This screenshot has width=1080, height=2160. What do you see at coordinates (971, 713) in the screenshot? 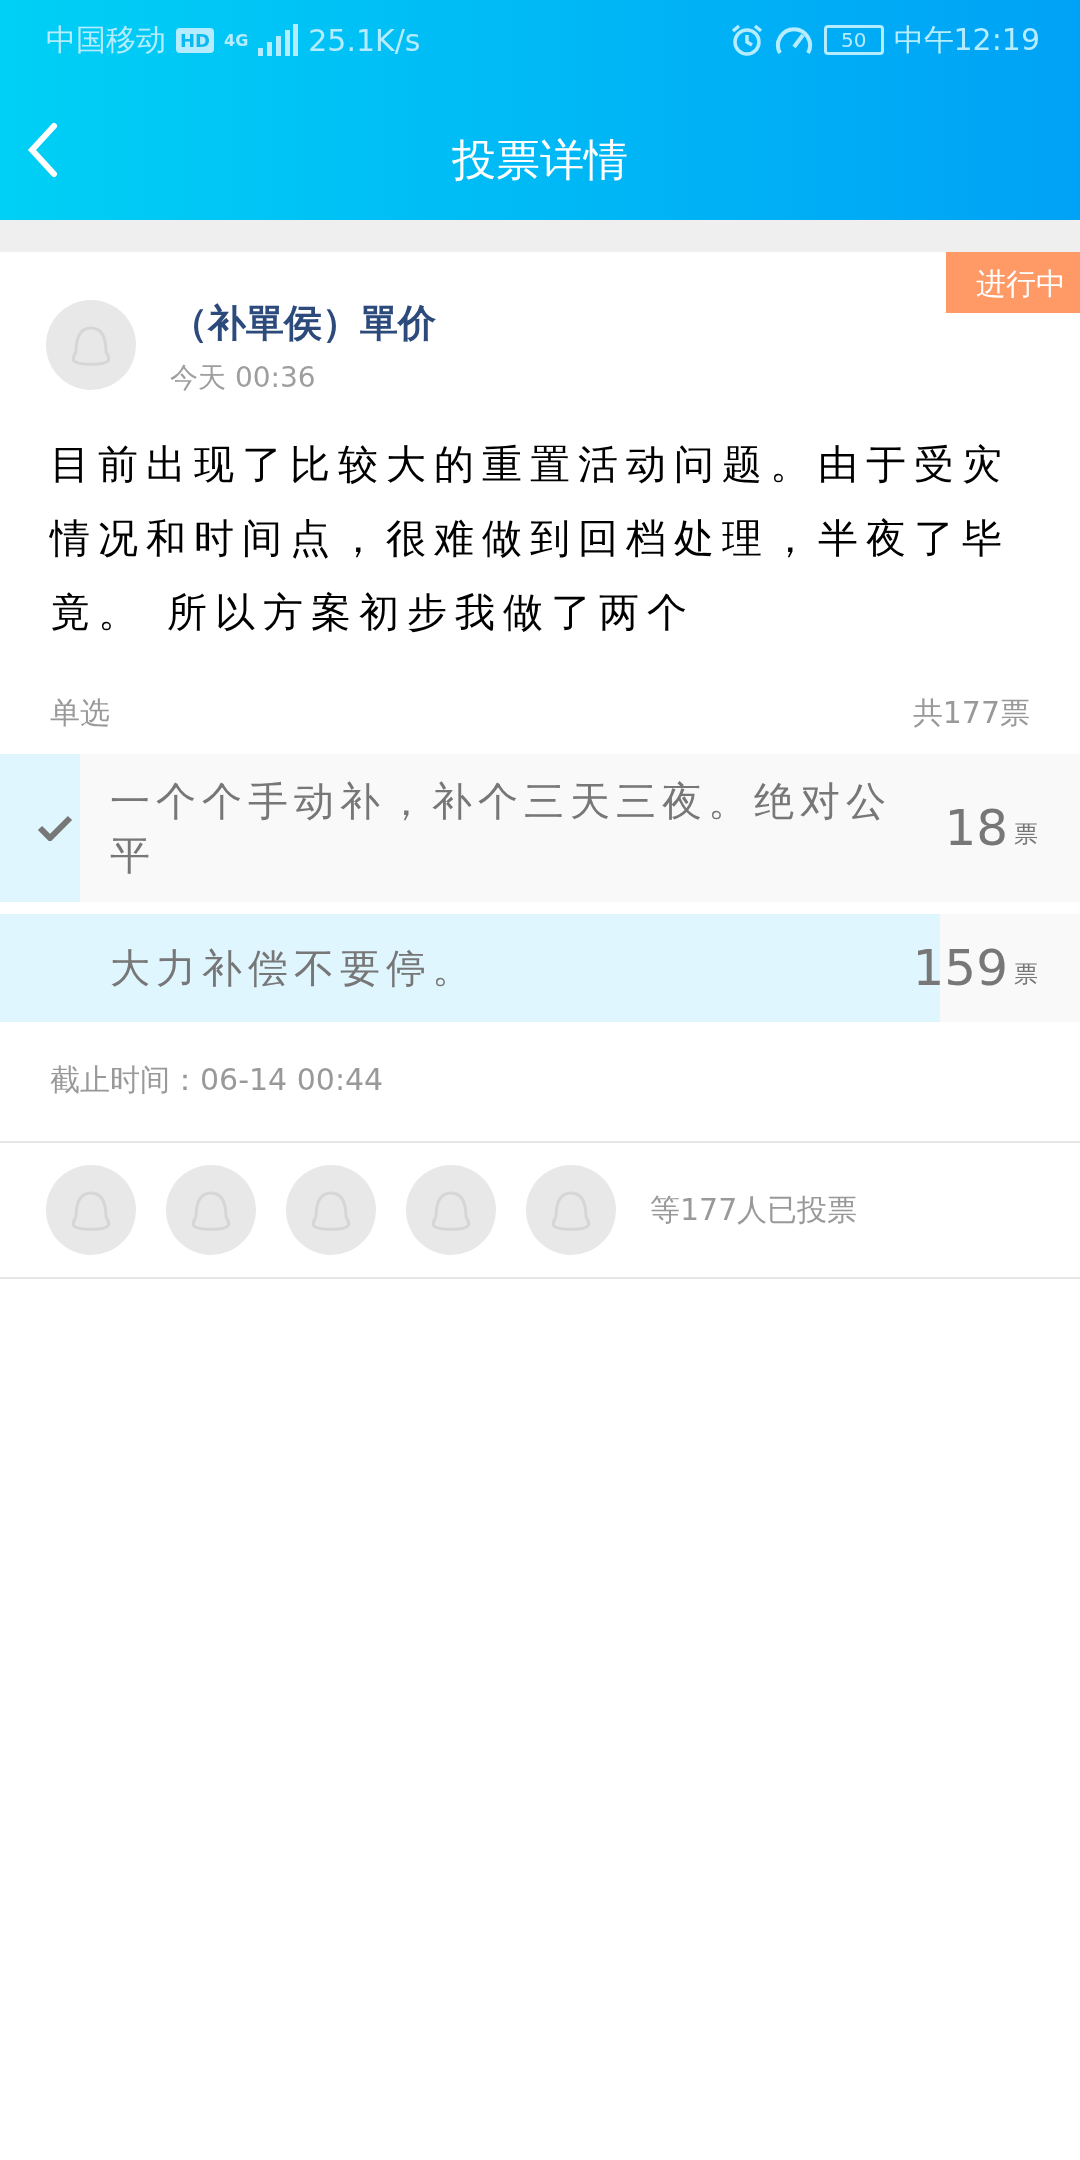
I see `total-votes: 共177票` at bounding box center [971, 713].